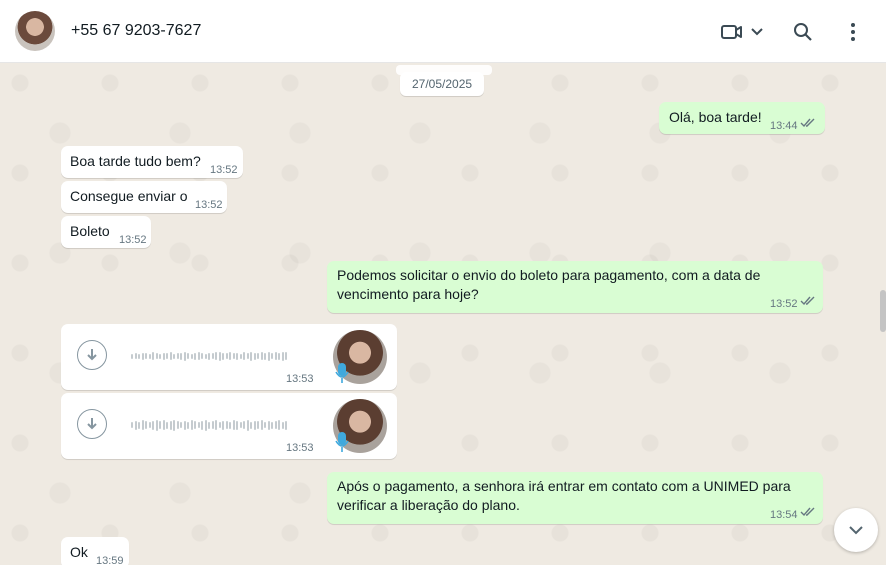 The width and height of the screenshot is (886, 565). What do you see at coordinates (715, 117) in the screenshot?
I see `message-text: Olá, boa tarde!` at bounding box center [715, 117].